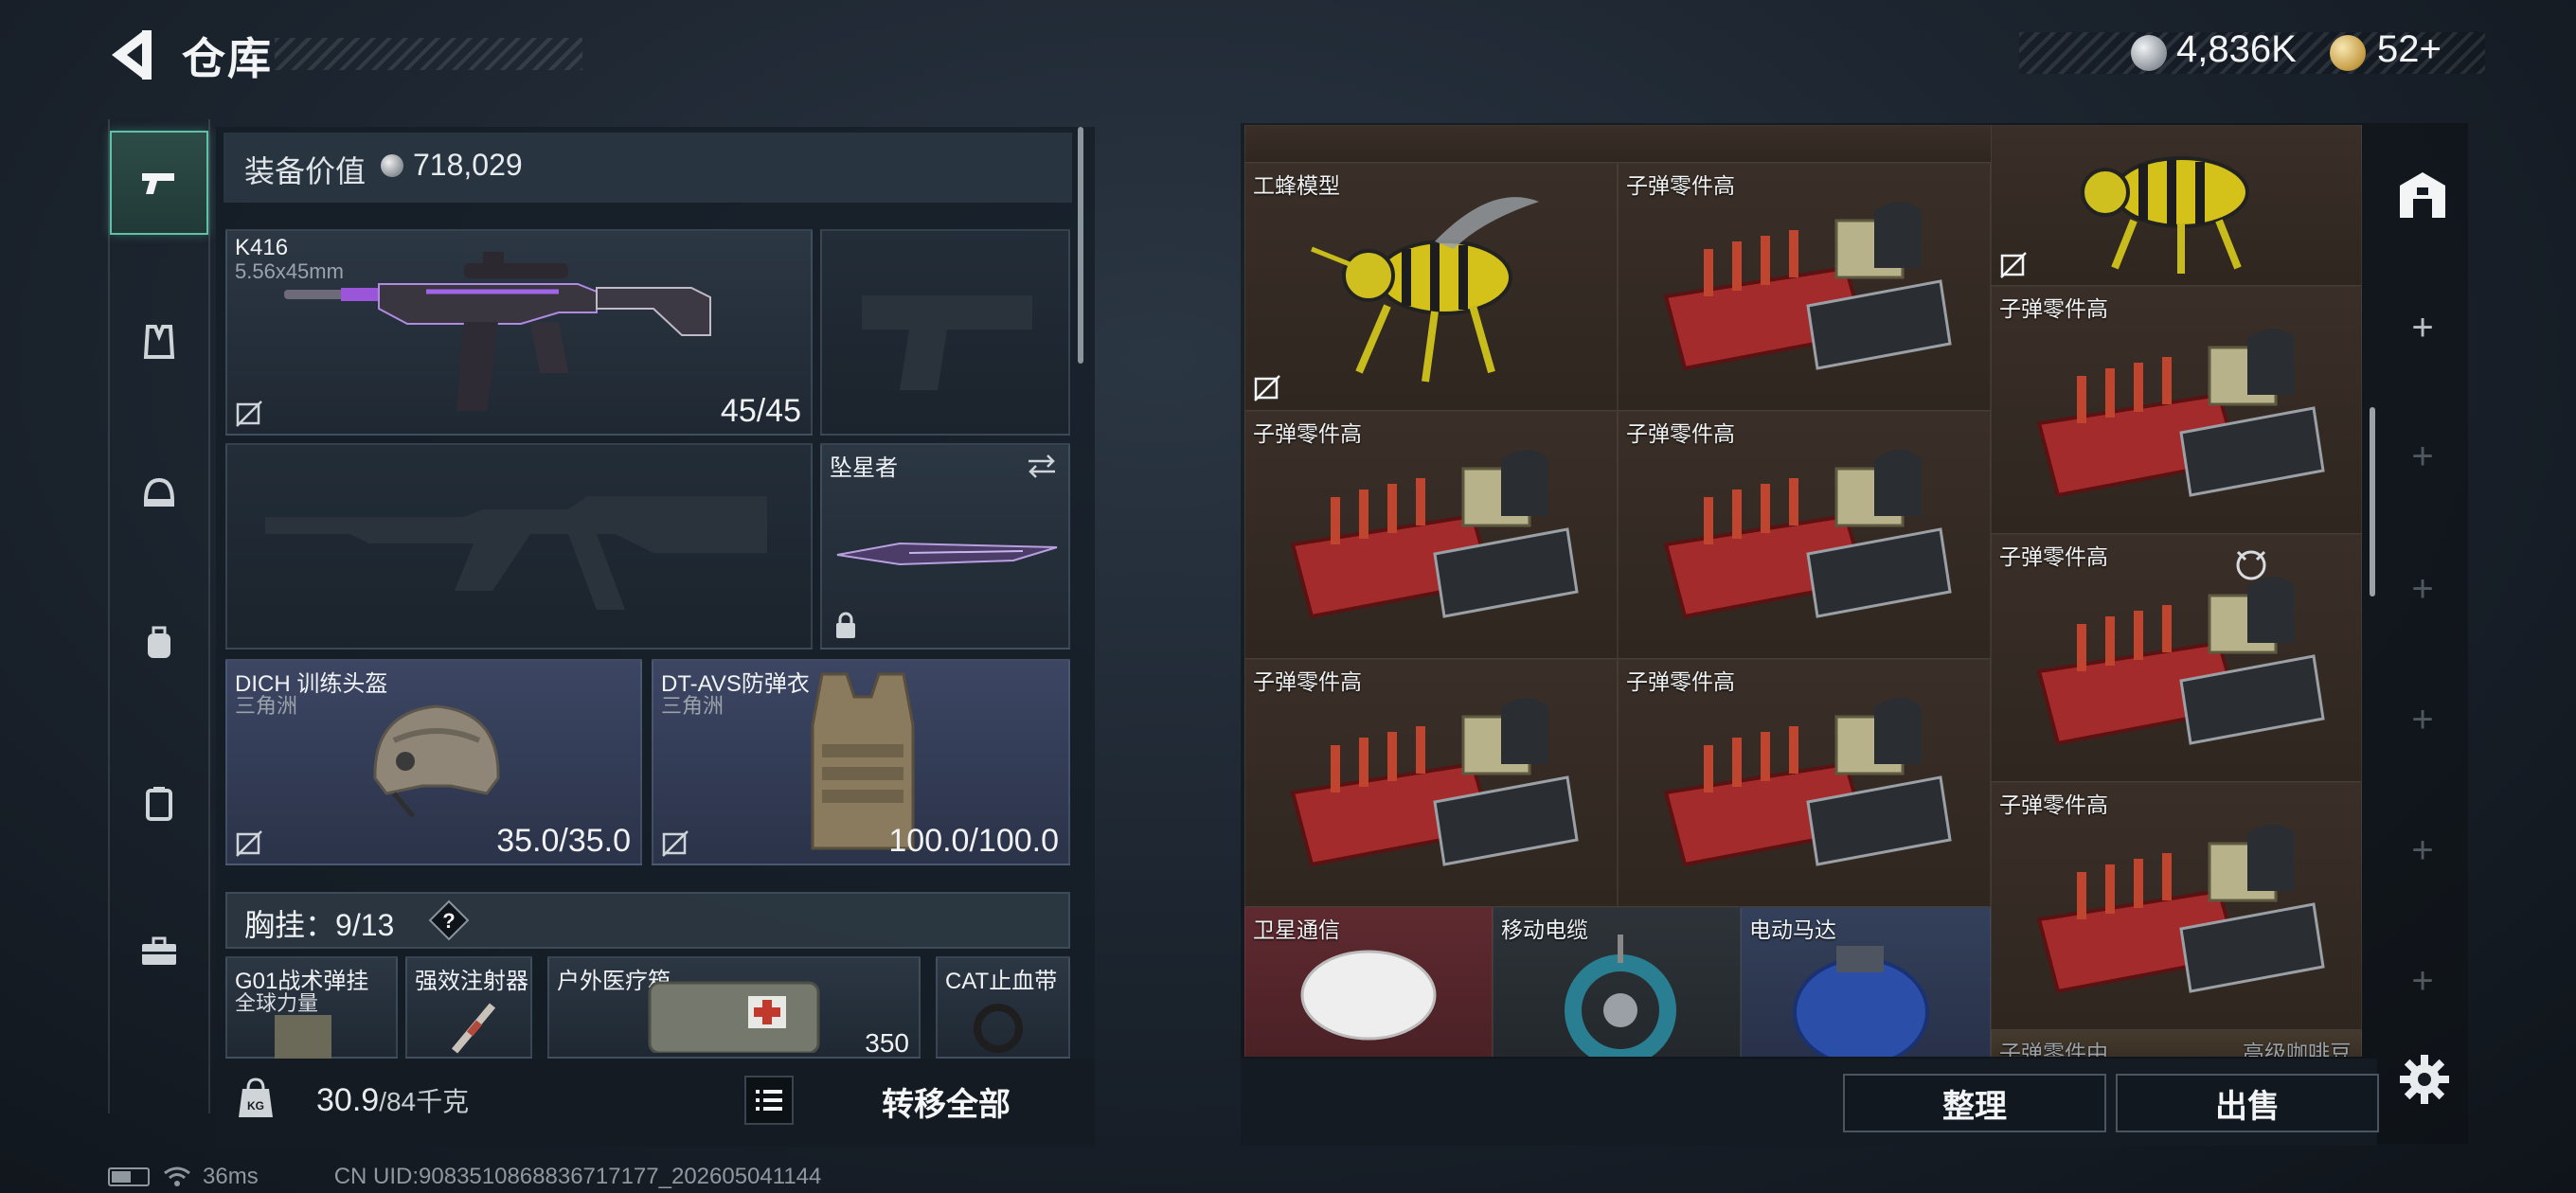  What do you see at coordinates (177, 1176) in the screenshot?
I see `wifi-icon` at bounding box center [177, 1176].